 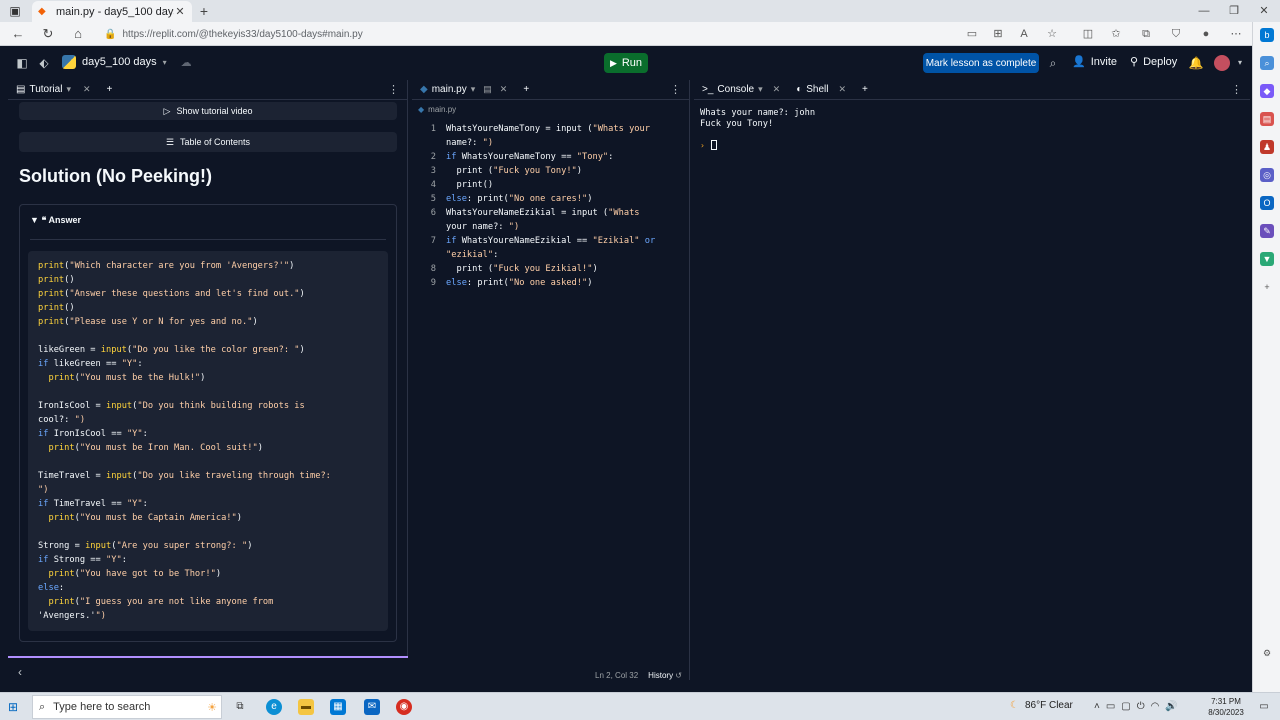 I want to click on replit-logo-icon: ⬖, so click(x=44, y=63).